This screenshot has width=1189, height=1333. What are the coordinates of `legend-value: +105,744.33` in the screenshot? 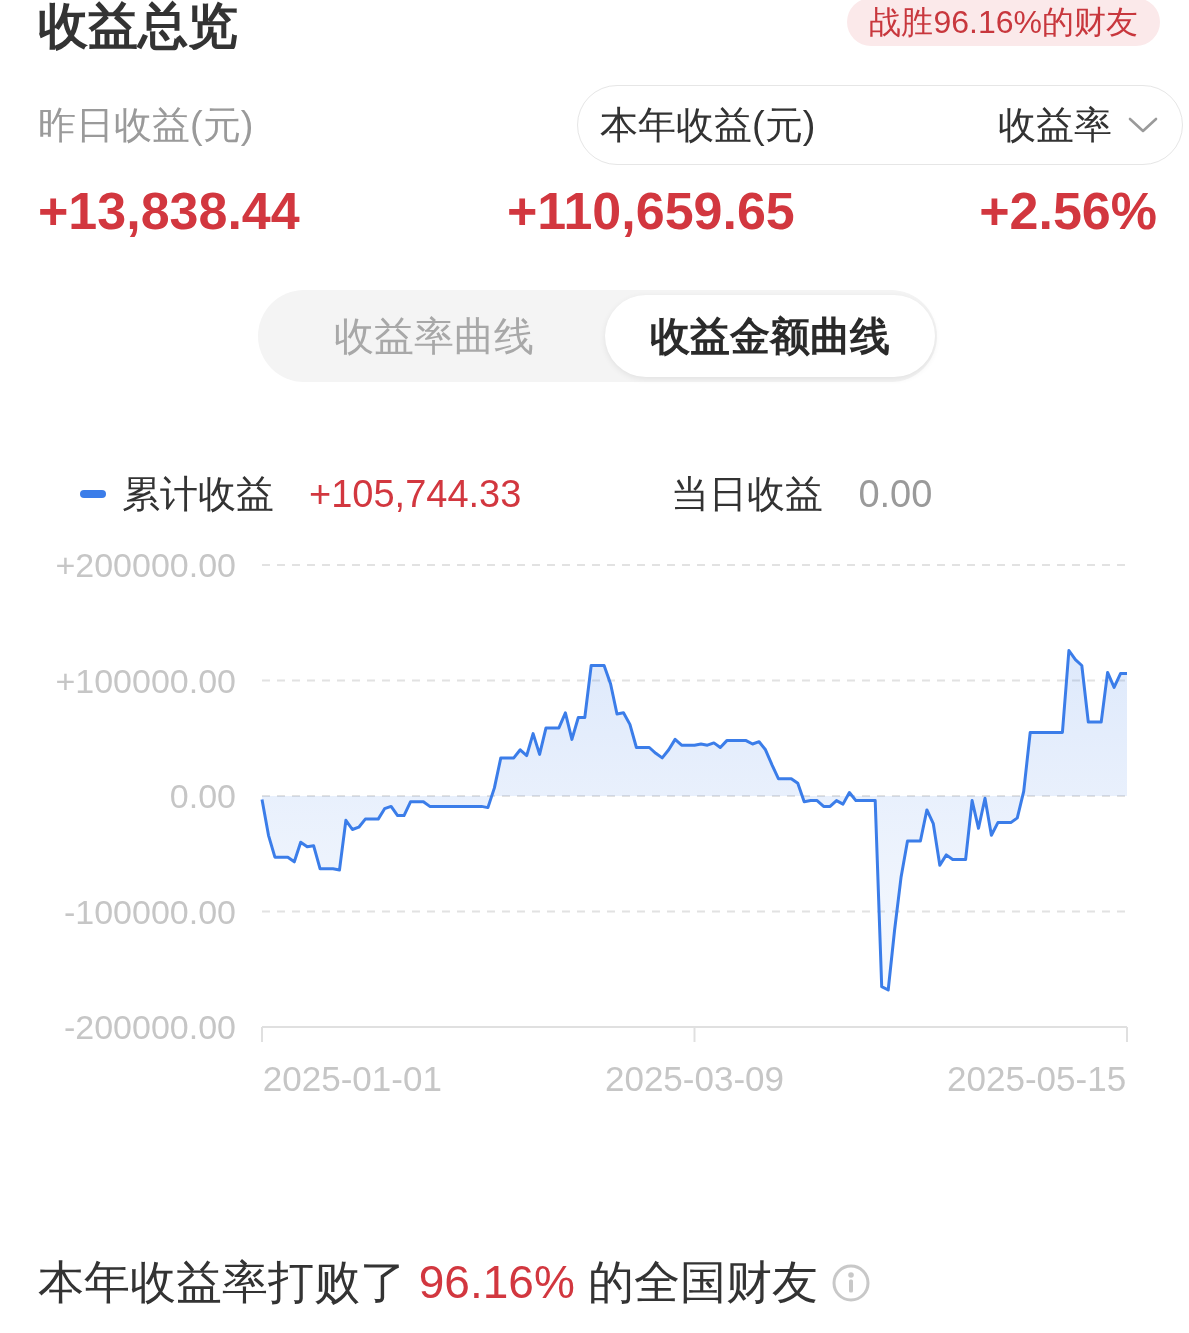 It's located at (415, 494).